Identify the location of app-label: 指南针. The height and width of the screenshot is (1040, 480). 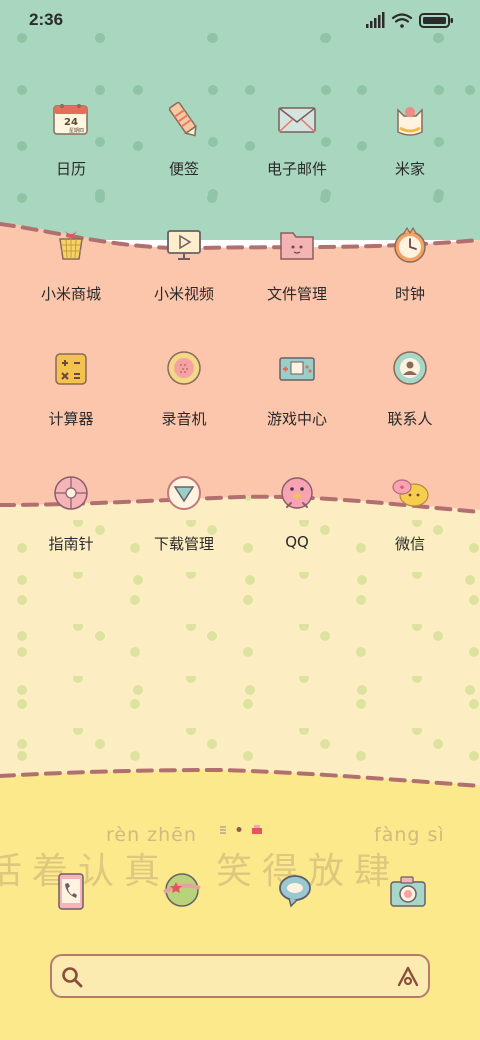
(71, 544).